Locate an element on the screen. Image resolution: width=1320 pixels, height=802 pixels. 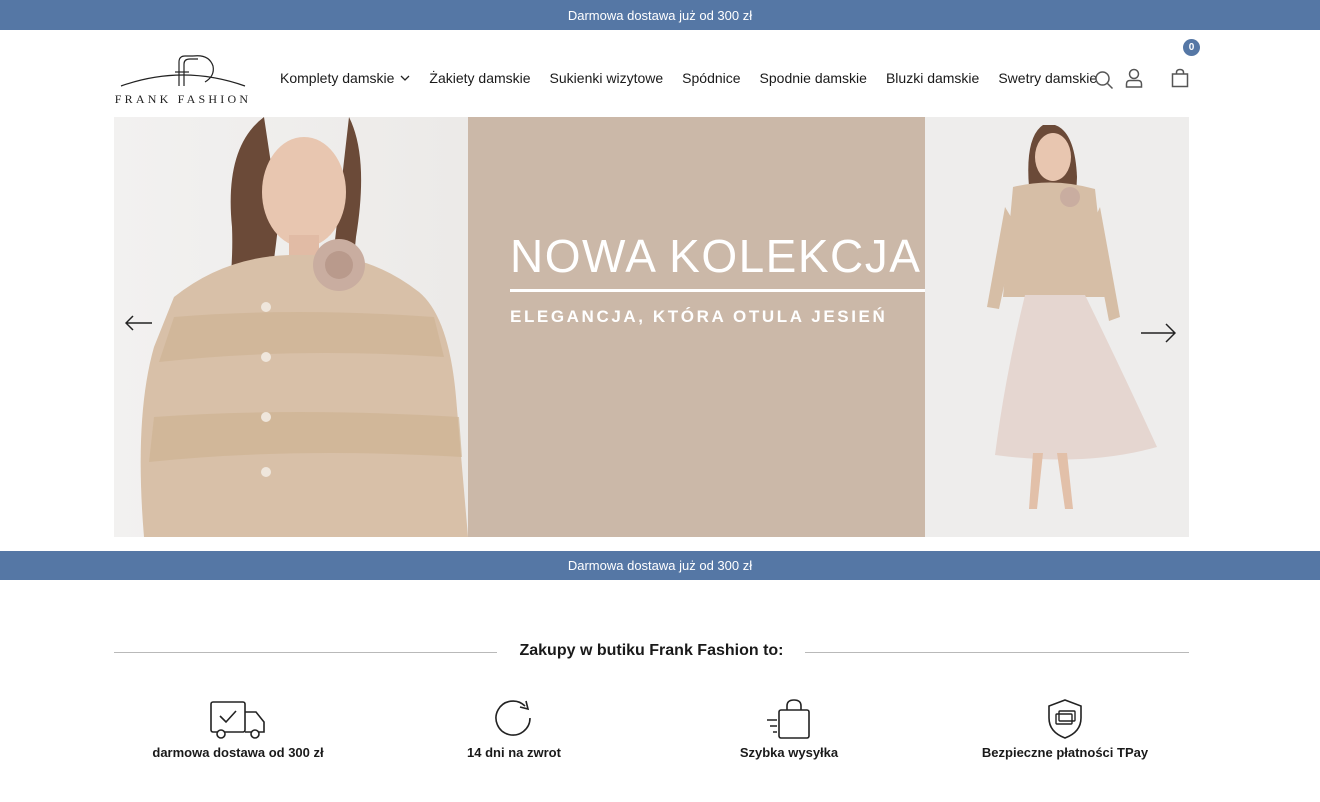
benefit-item-delivery: darmowa dostawa od 300 zł is located at coordinates (238, 727).